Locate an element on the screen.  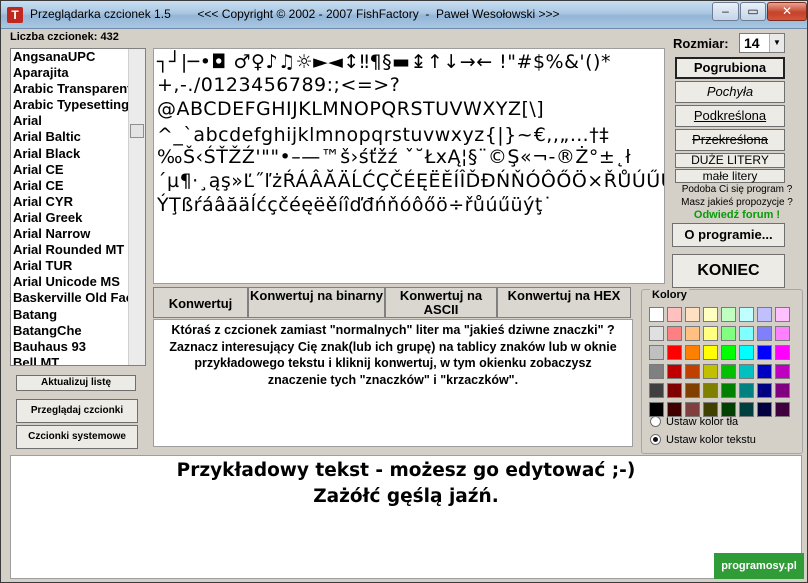
font-list-item: Arial Rounded MT Bold is located at coordinates (69, 250).